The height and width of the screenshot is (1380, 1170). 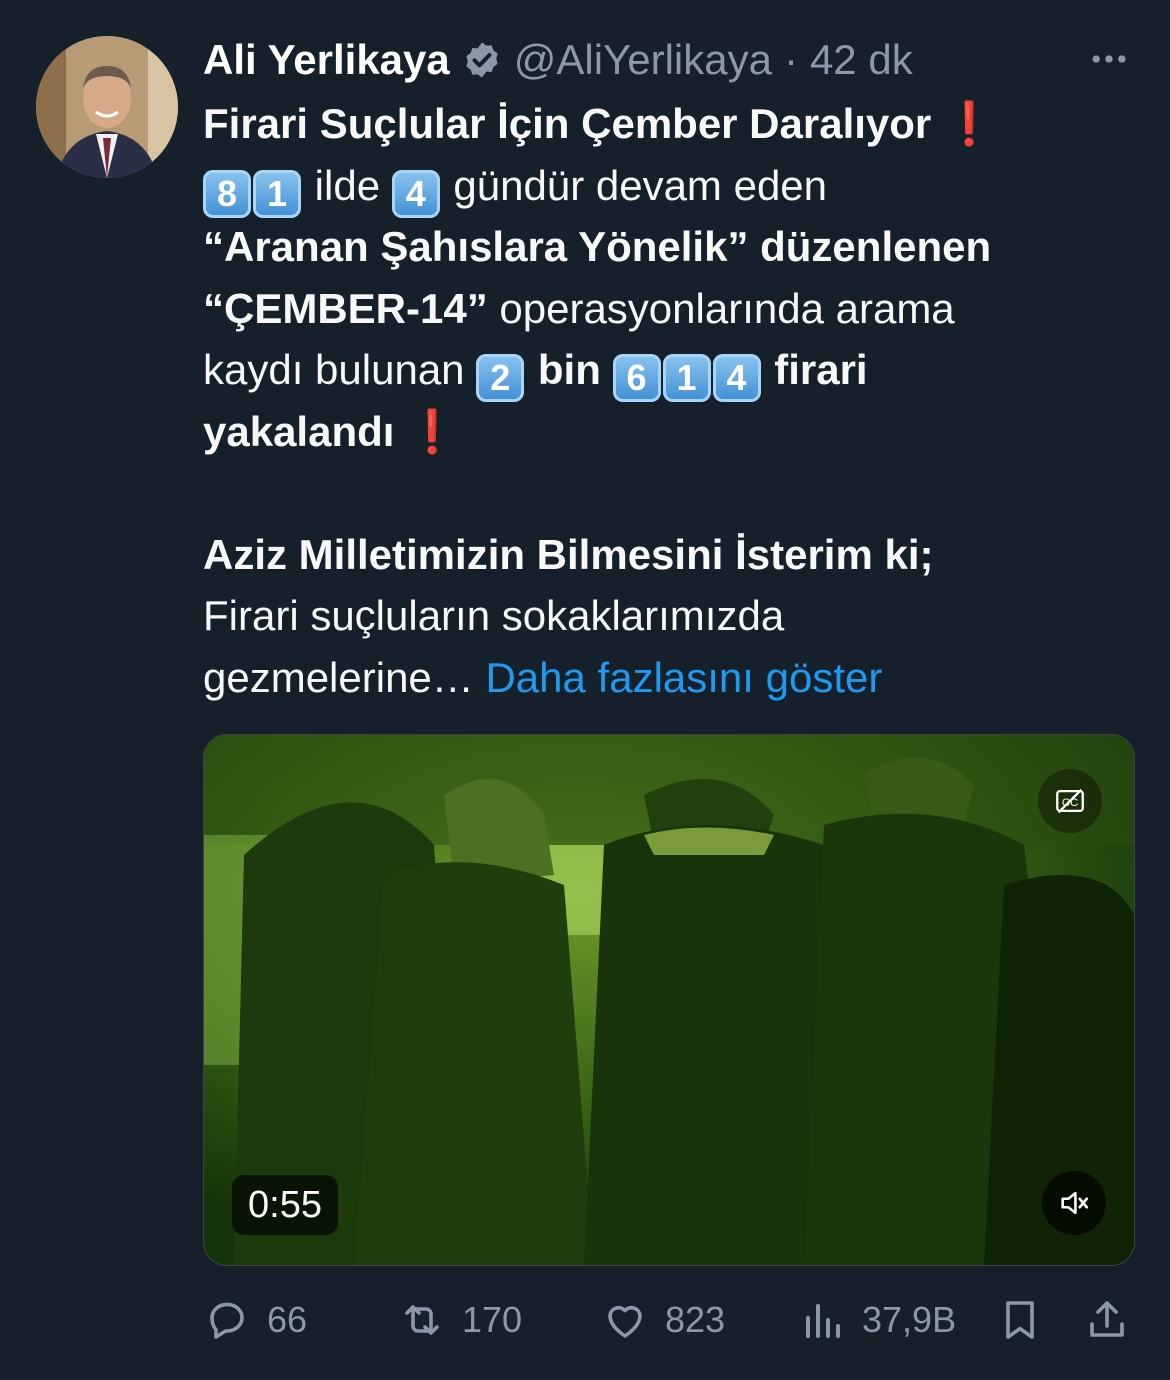 I want to click on volume-muted-icon, so click(x=1074, y=1203).